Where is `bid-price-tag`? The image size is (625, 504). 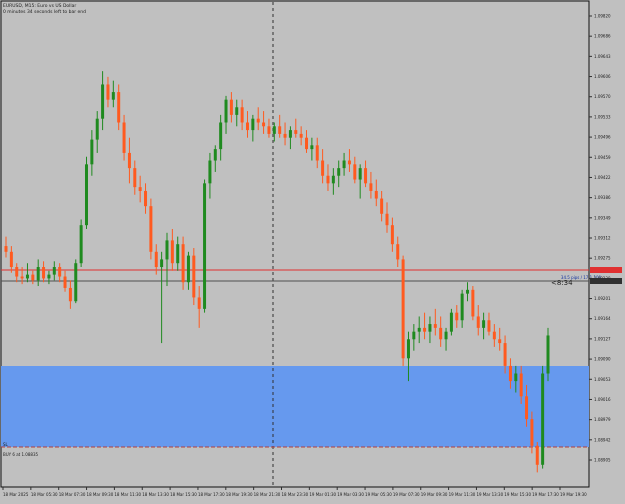
bid-price-tag is located at coordinates (606, 281).